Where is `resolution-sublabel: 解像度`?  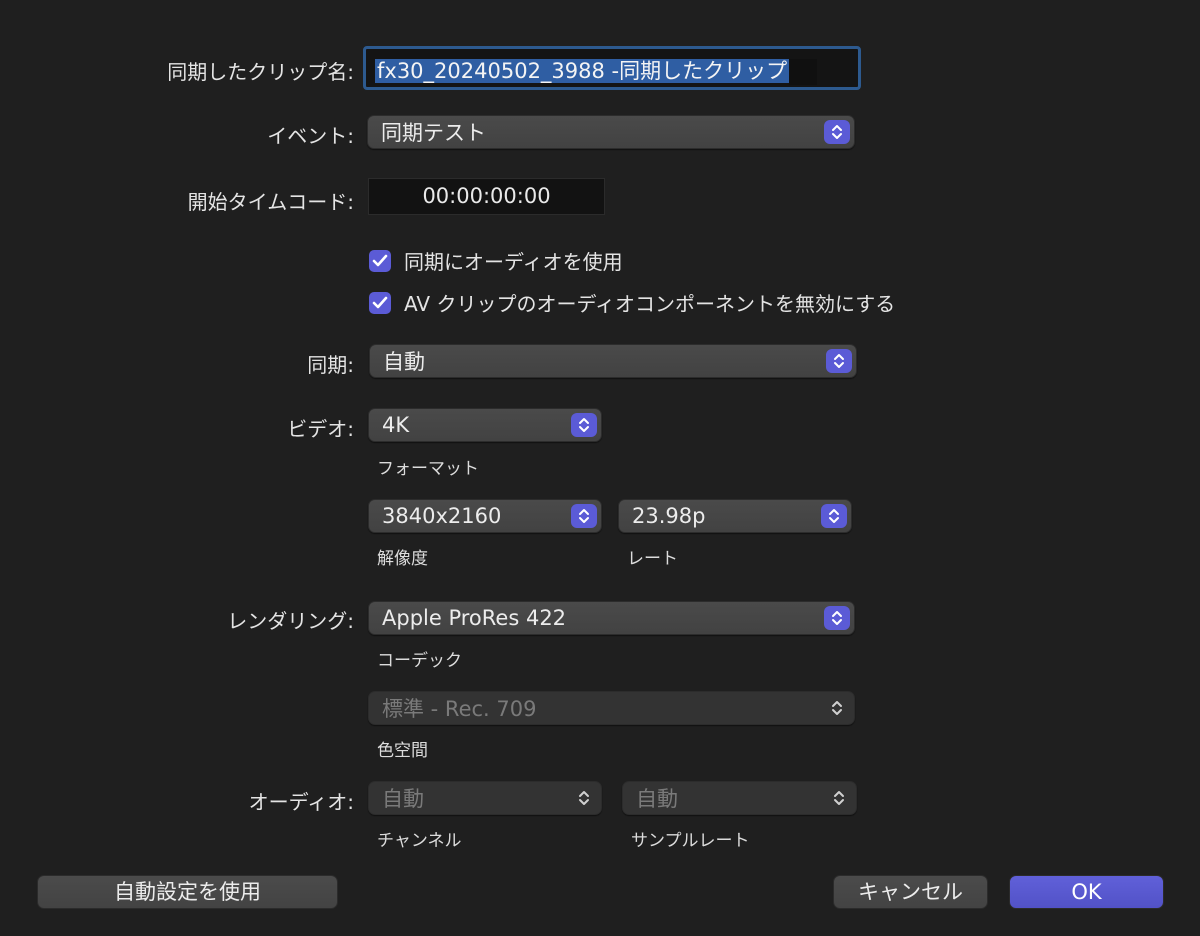
resolution-sublabel: 解像度 is located at coordinates (402, 559).